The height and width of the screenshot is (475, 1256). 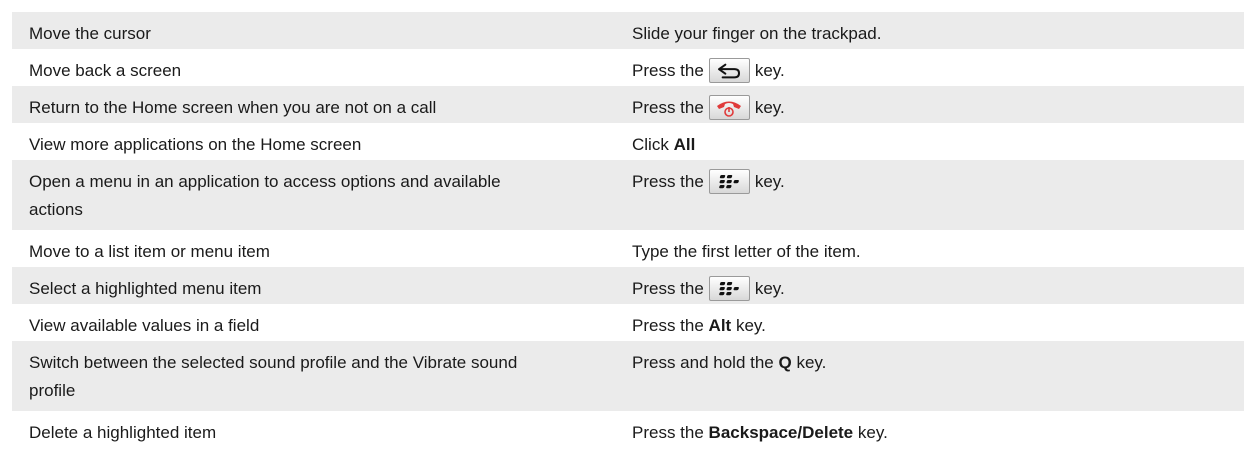 I want to click on action-cell: Press and hold the Q key., so click(x=729, y=362).